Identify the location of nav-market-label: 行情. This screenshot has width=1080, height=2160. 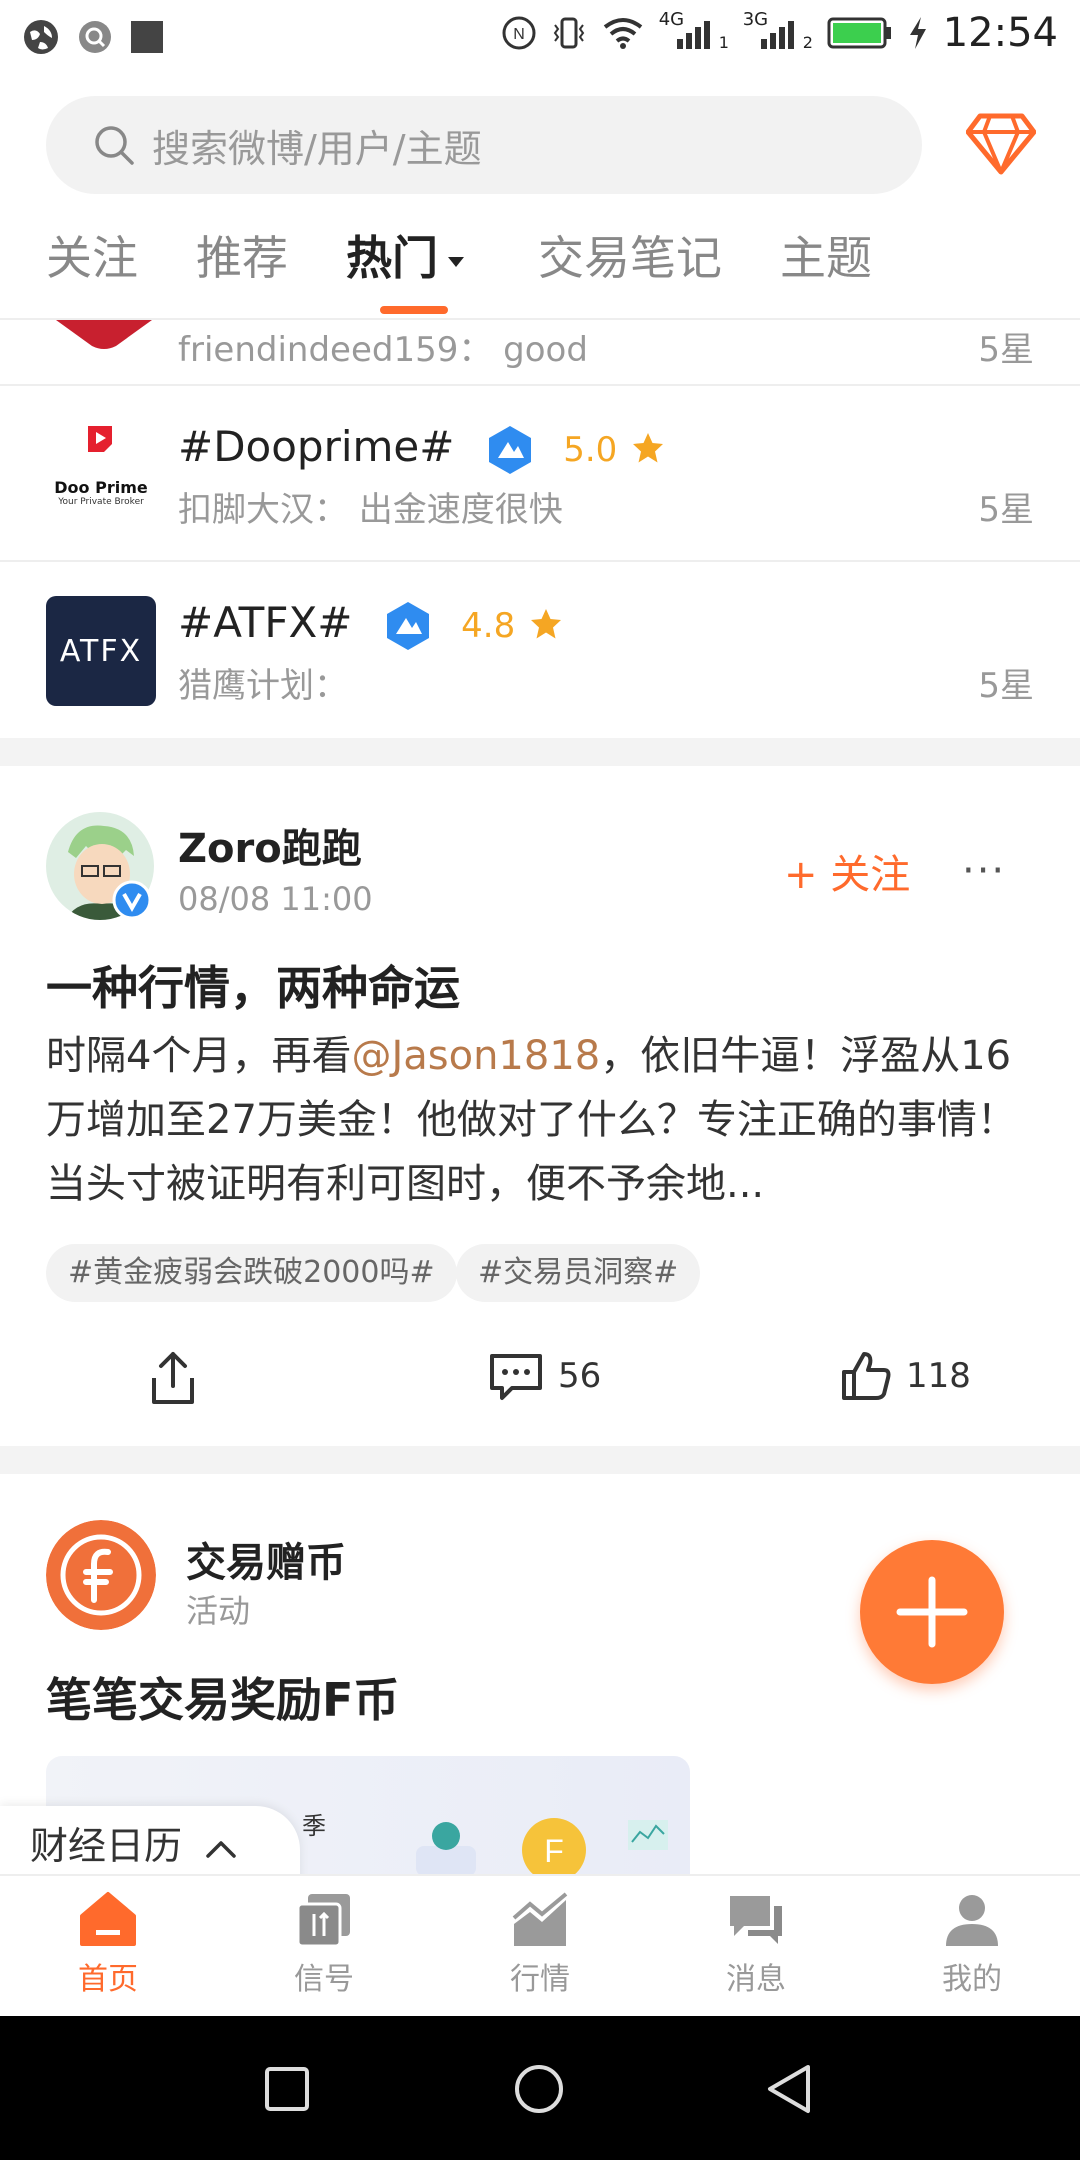
(540, 1979).